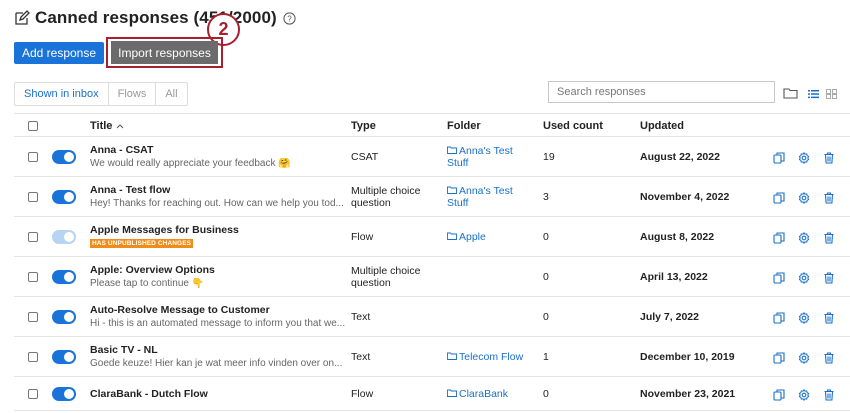  I want to click on unpublished-badge: HAS UNPUBLISHED CHANGES, so click(142, 243).